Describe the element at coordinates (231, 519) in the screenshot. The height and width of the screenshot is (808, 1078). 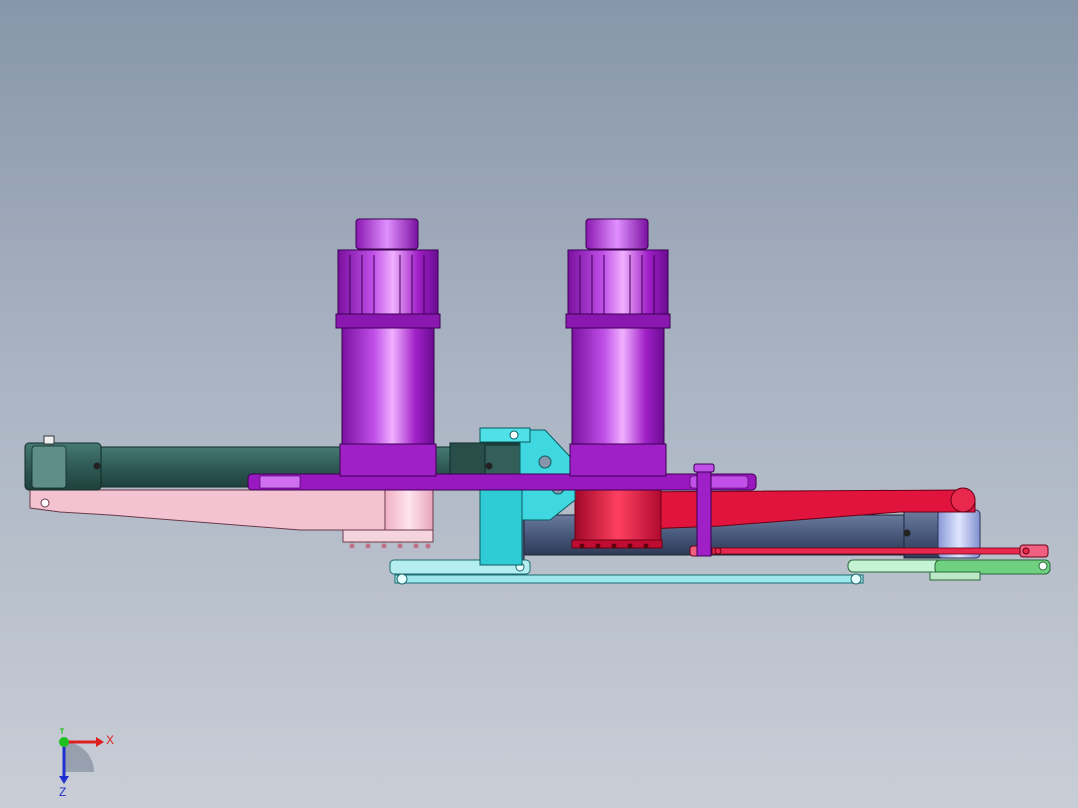
I see `left-lower-arm` at that location.